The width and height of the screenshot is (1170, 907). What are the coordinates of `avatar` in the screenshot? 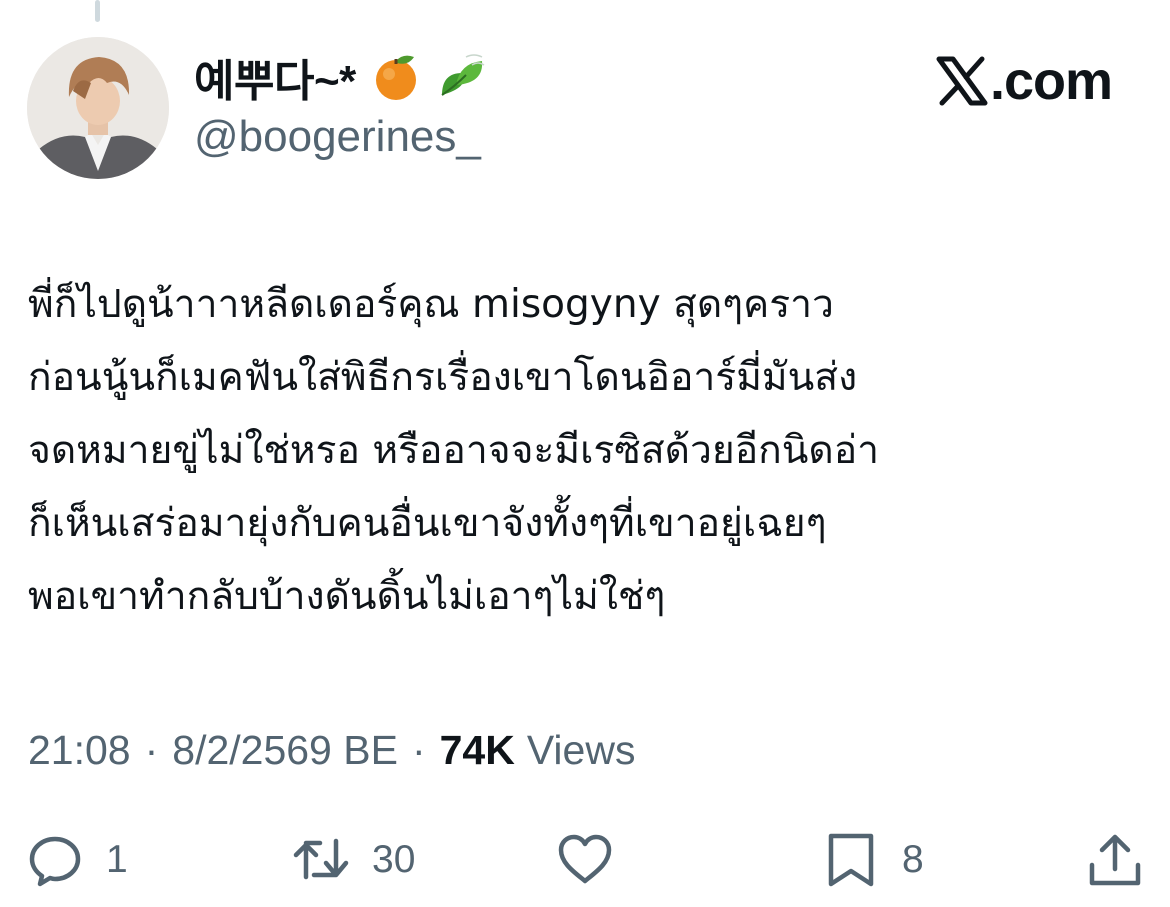 It's located at (98, 108).